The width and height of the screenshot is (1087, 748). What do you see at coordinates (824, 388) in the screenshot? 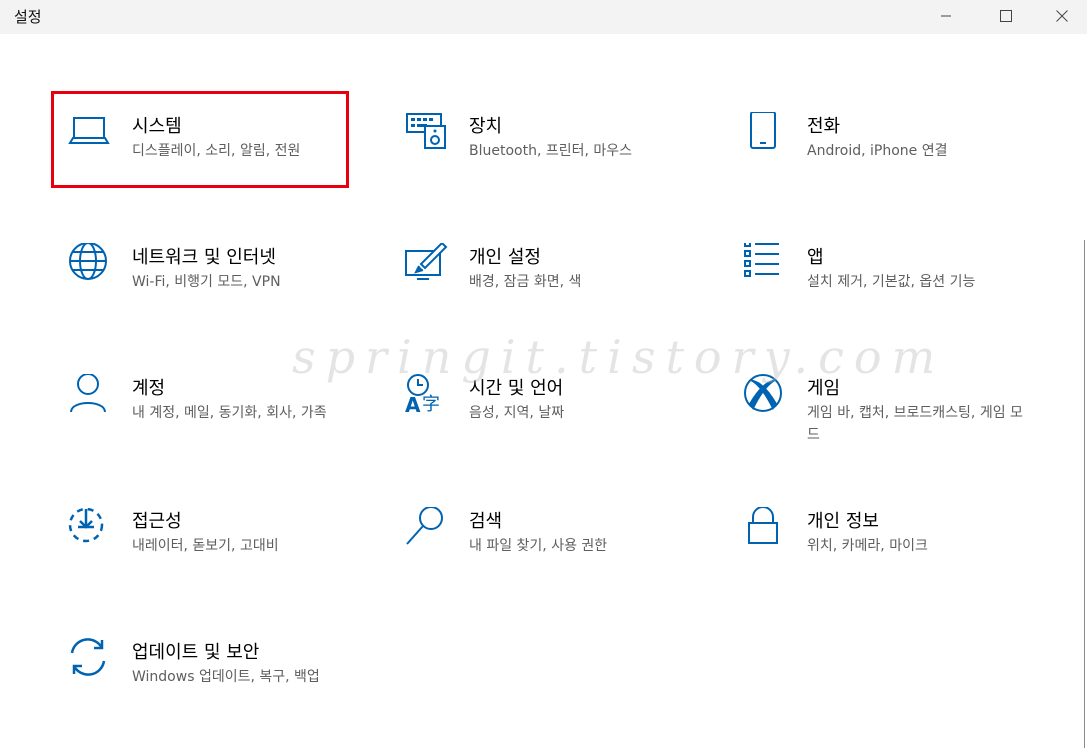
I see `tile-title: 게임` at bounding box center [824, 388].